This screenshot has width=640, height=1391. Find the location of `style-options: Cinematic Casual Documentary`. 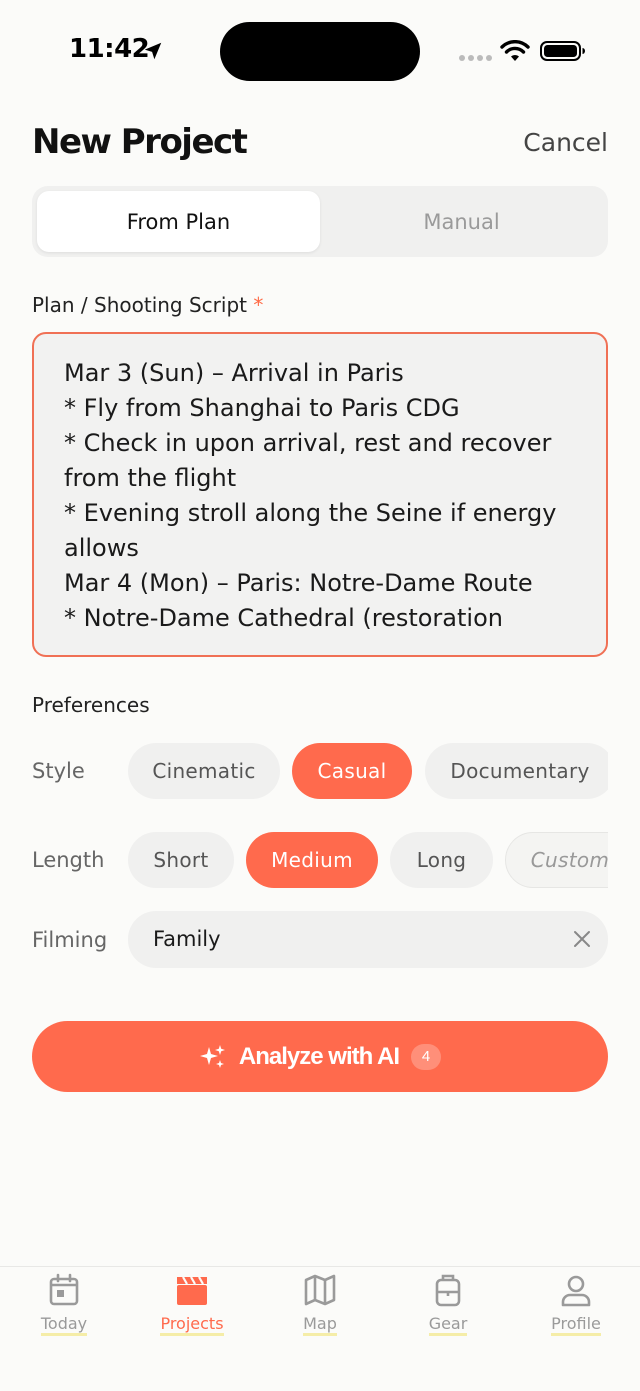

style-options: Cinematic Casual Documentary is located at coordinates (368, 771).